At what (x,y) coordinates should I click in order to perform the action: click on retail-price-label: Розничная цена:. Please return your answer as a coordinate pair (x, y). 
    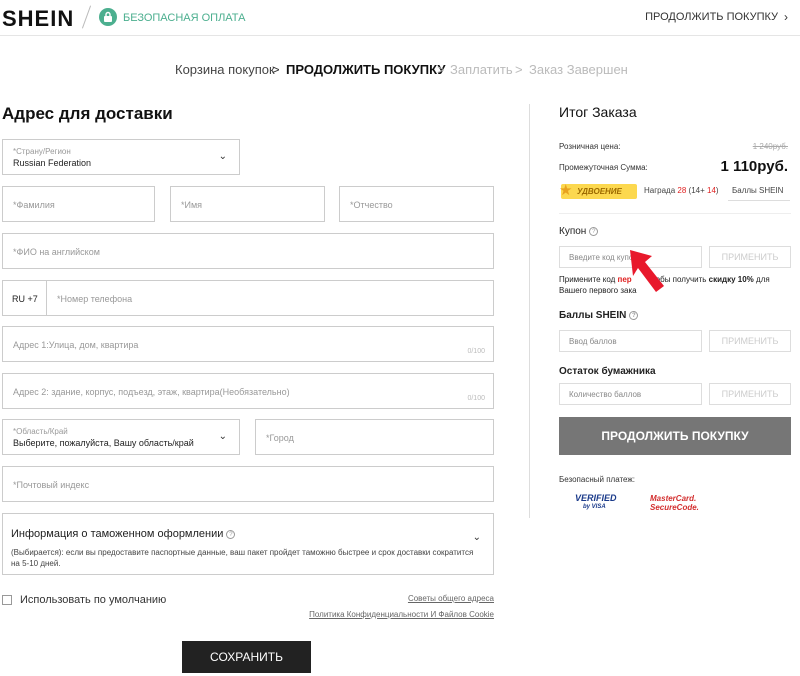
    Looking at the image, I should click on (590, 146).